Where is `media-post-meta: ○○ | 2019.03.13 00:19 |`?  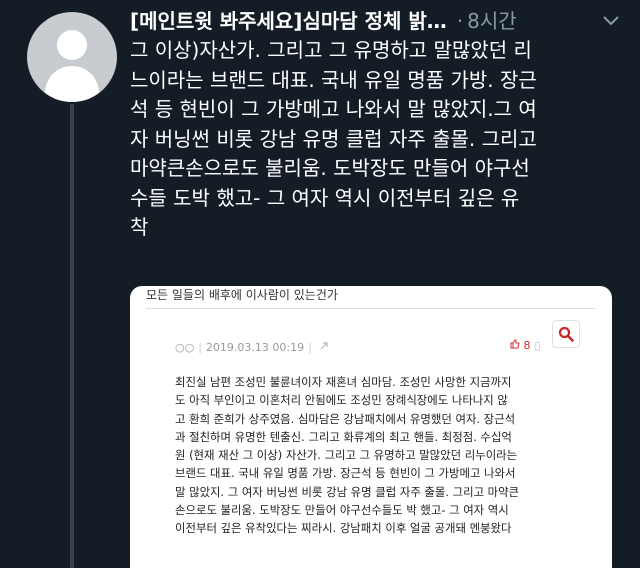 media-post-meta: ○○ | 2019.03.13 00:19 | is located at coordinates (252, 347).